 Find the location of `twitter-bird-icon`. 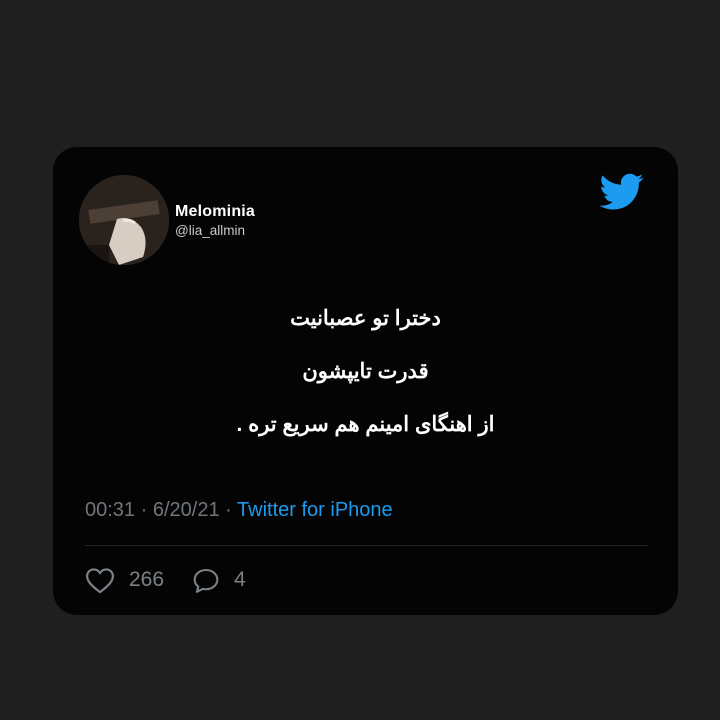

twitter-bird-icon is located at coordinates (622, 191).